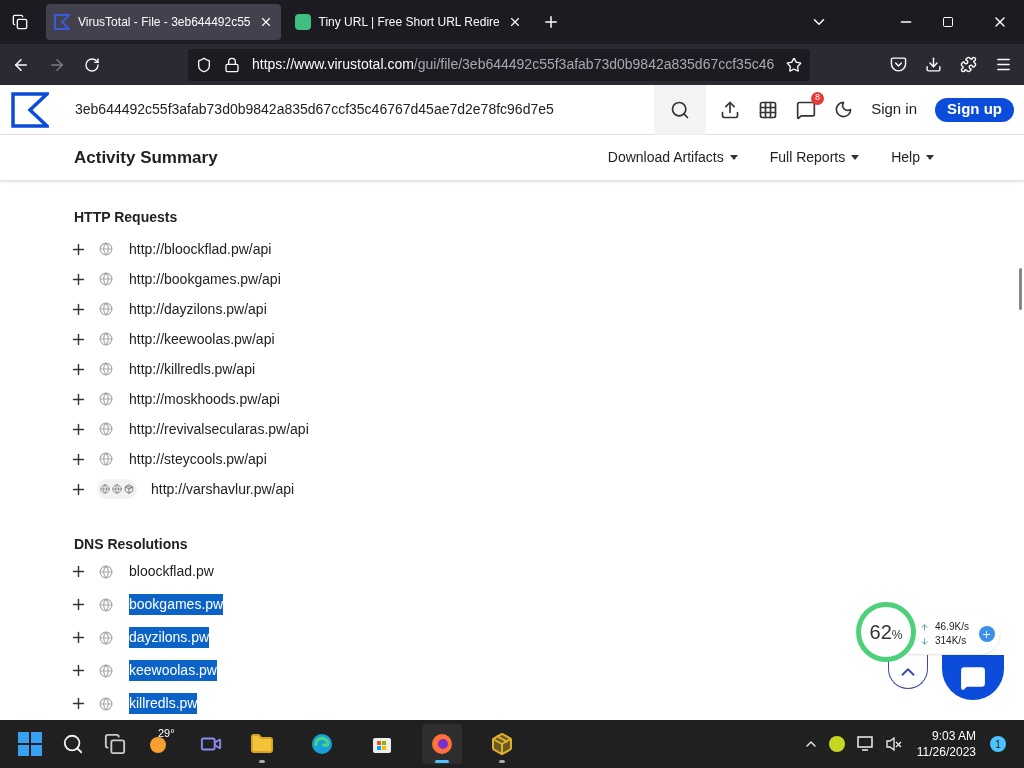  Describe the element at coordinates (894, 109) in the screenshot. I see `sign-in-link: Sign in` at that location.